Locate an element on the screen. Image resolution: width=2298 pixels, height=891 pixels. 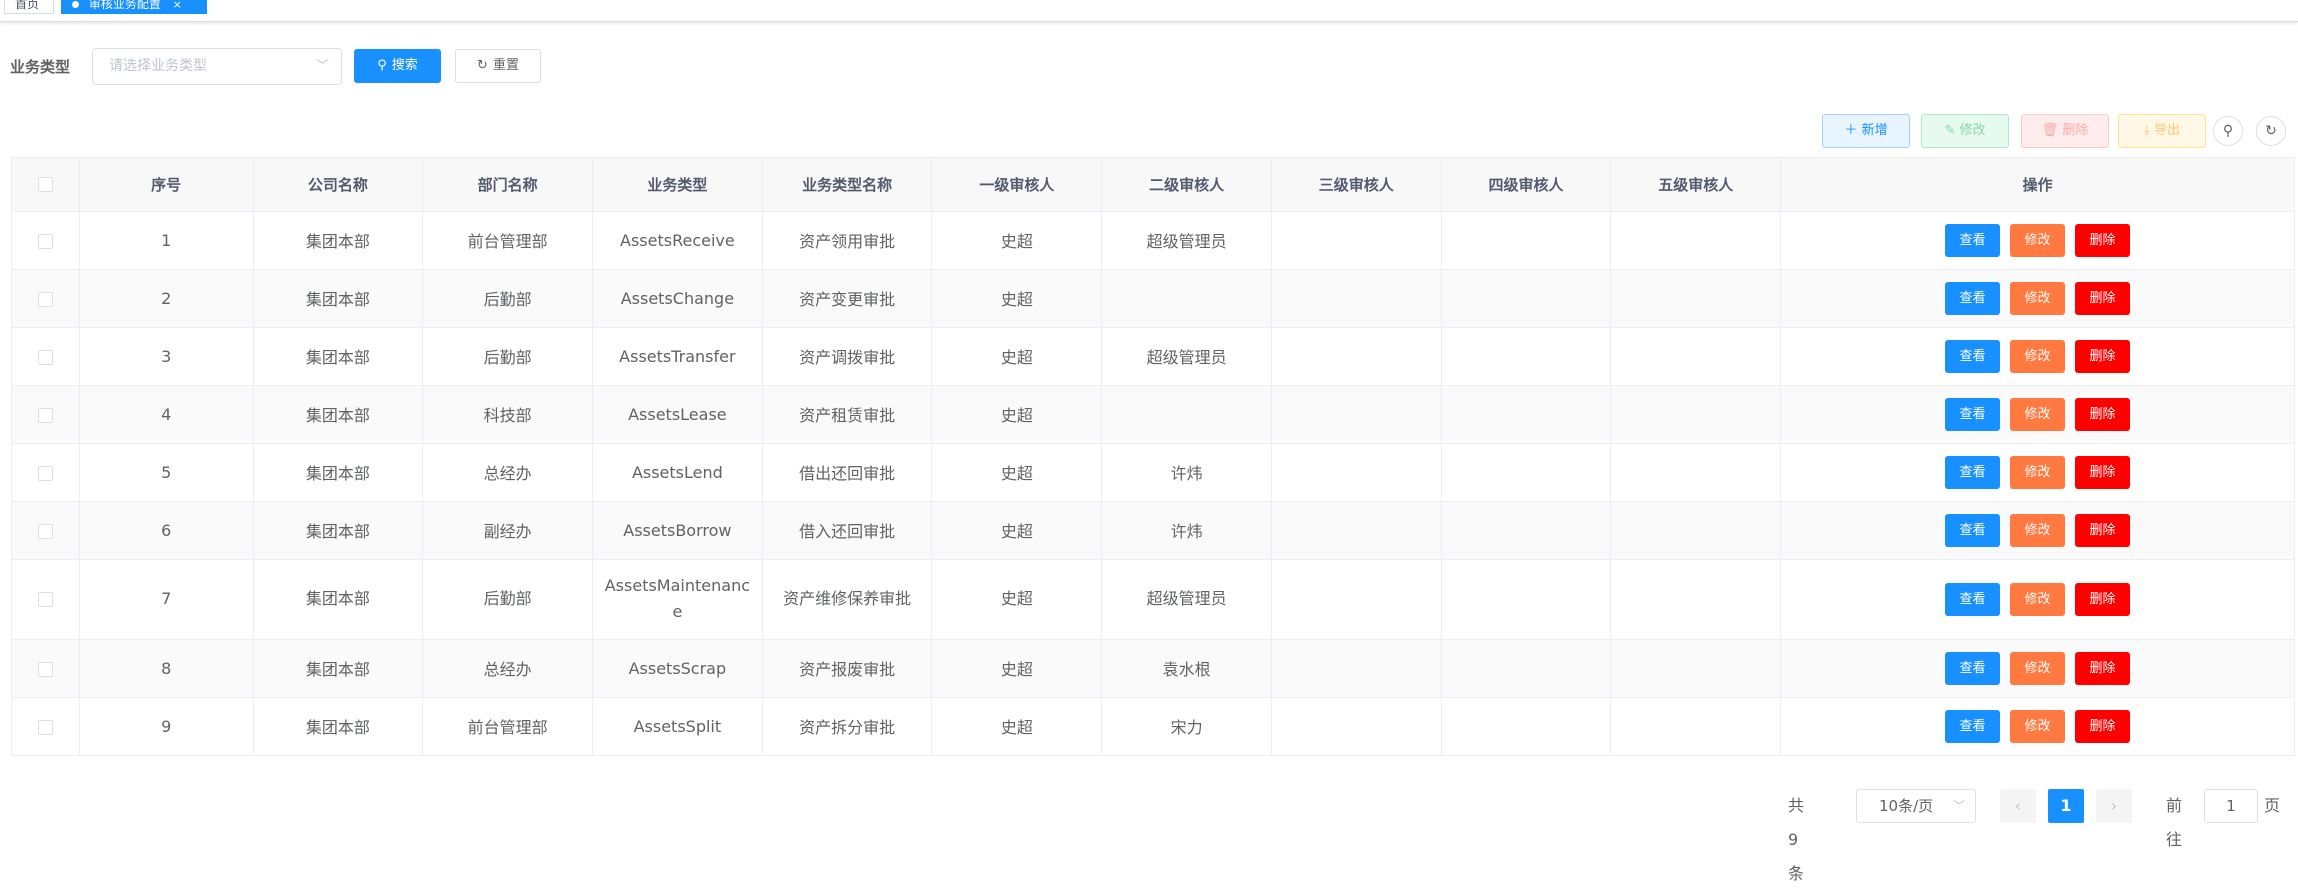
select-all-cell is located at coordinates (46, 185).